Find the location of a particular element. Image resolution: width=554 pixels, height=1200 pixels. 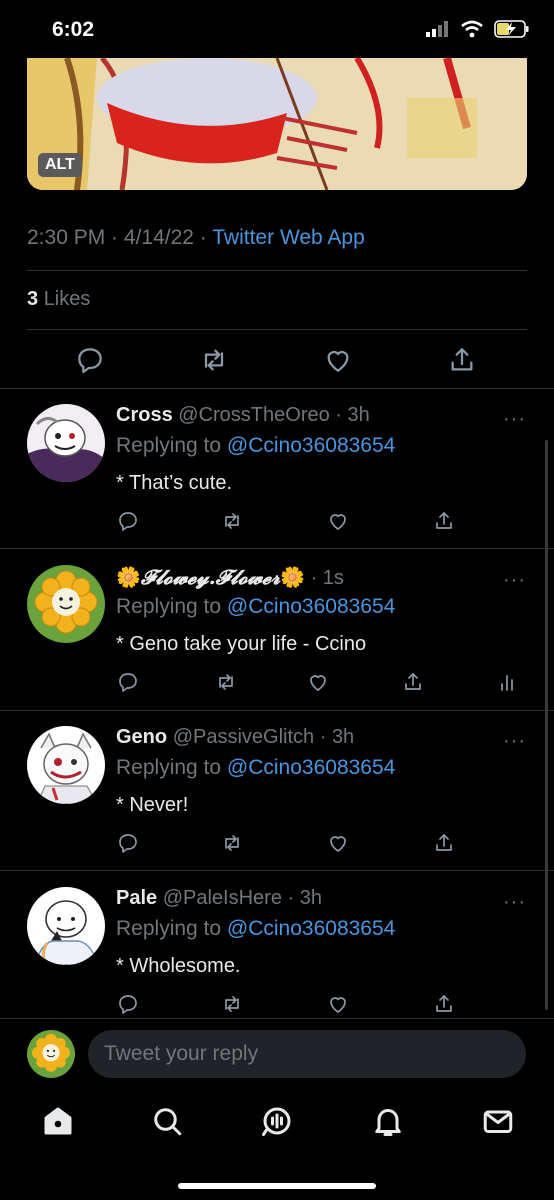

reply-header: Cross @CrossTheOreo · 3h is located at coordinates (243, 415).